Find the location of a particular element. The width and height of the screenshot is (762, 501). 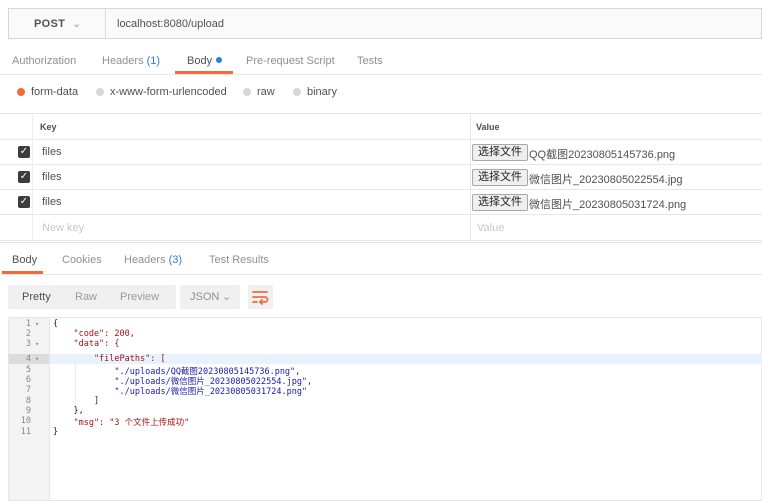

radio-form-data: form-data is located at coordinates (47, 92).